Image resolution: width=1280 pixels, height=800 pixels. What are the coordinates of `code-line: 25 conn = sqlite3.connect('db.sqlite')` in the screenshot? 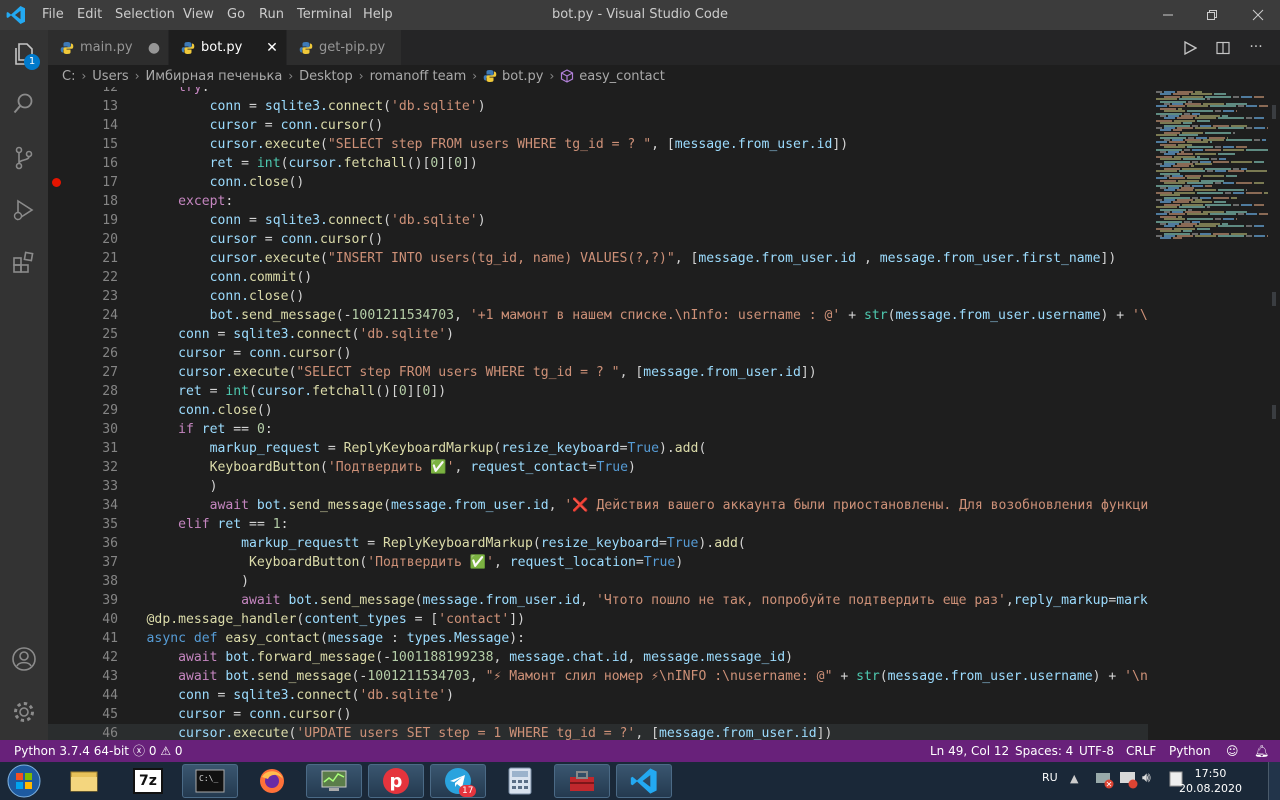 It's located at (598, 334).